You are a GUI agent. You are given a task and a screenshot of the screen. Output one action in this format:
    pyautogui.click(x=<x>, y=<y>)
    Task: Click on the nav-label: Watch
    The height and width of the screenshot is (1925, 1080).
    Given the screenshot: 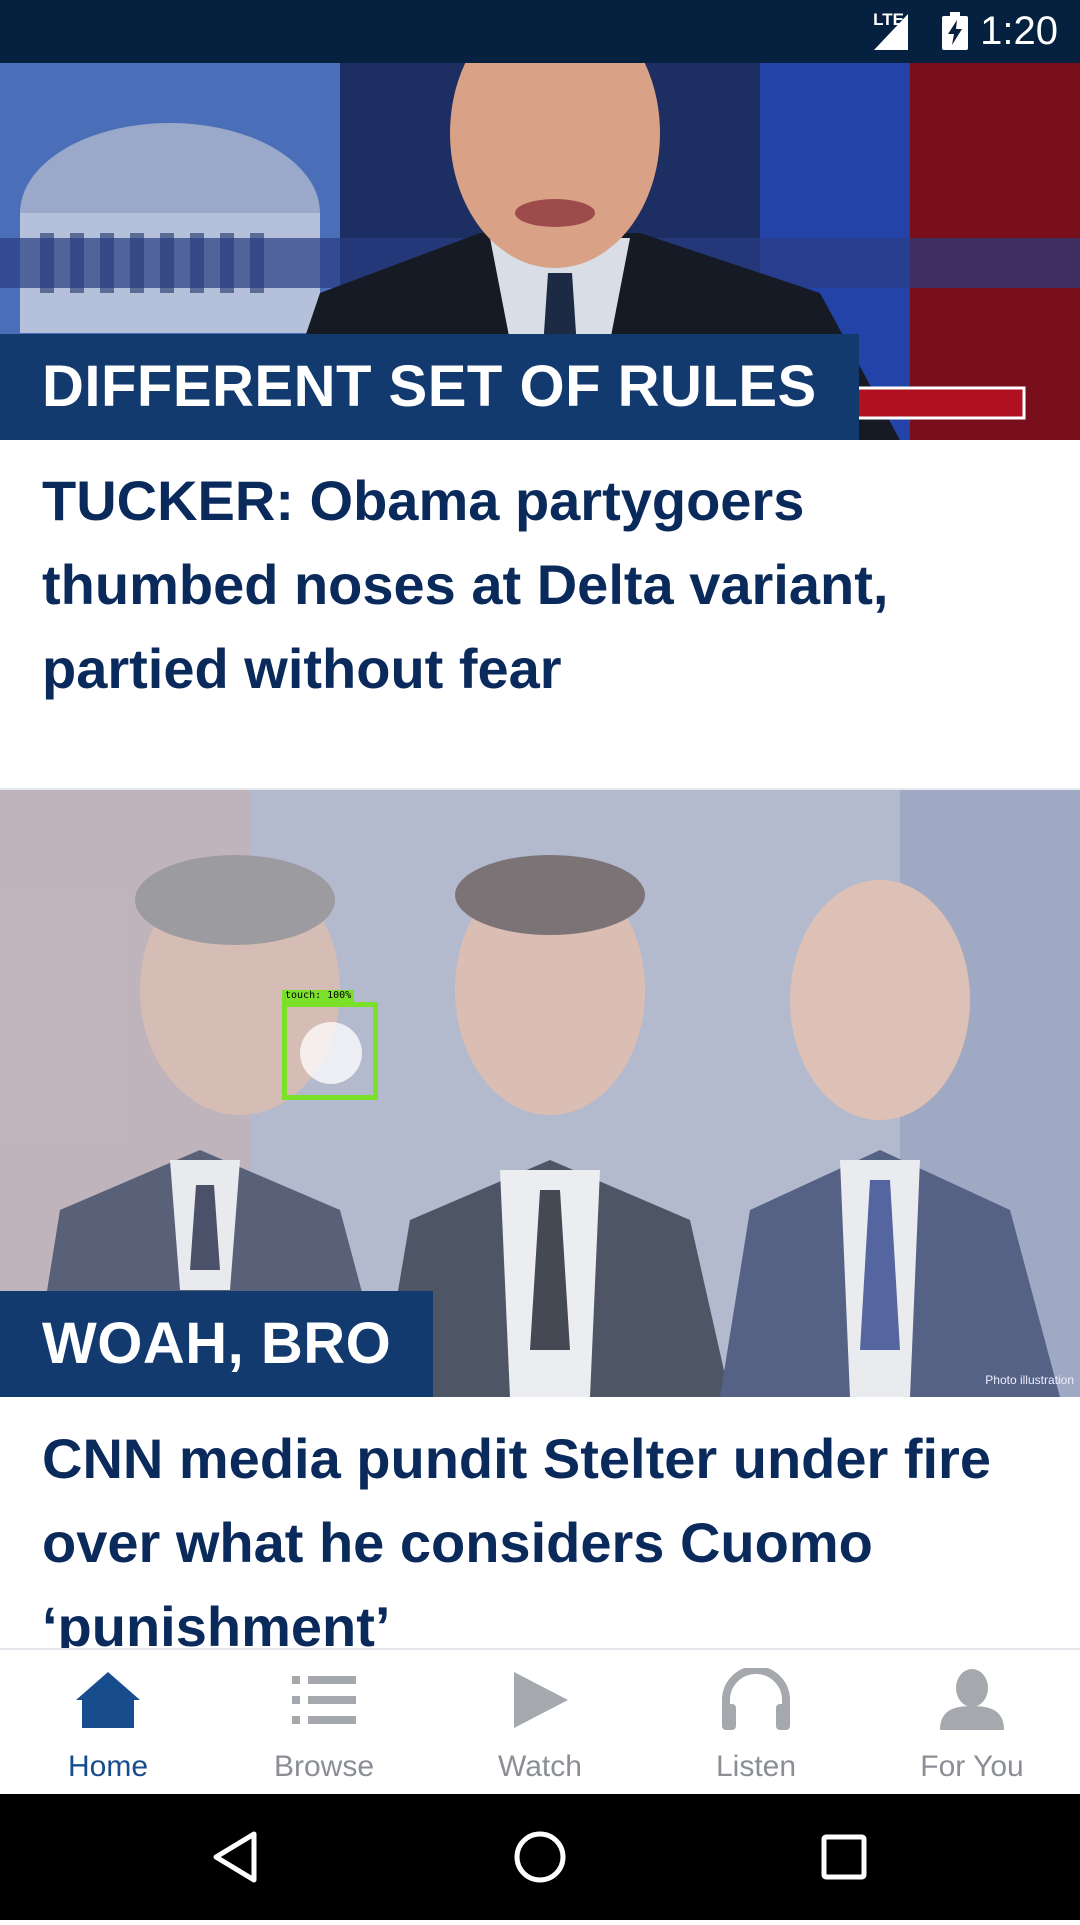 What is the action you would take?
    pyautogui.click(x=540, y=1766)
    